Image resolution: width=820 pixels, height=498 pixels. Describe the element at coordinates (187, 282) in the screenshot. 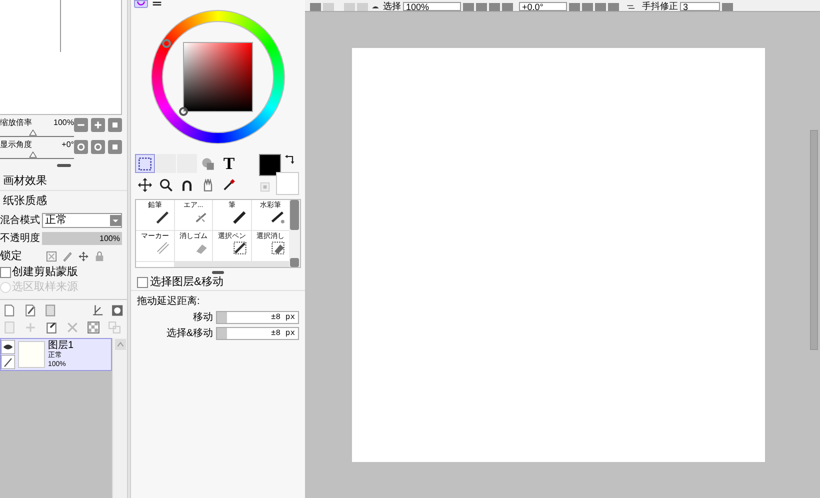

I see `option-label: 选择图层&移动` at that location.